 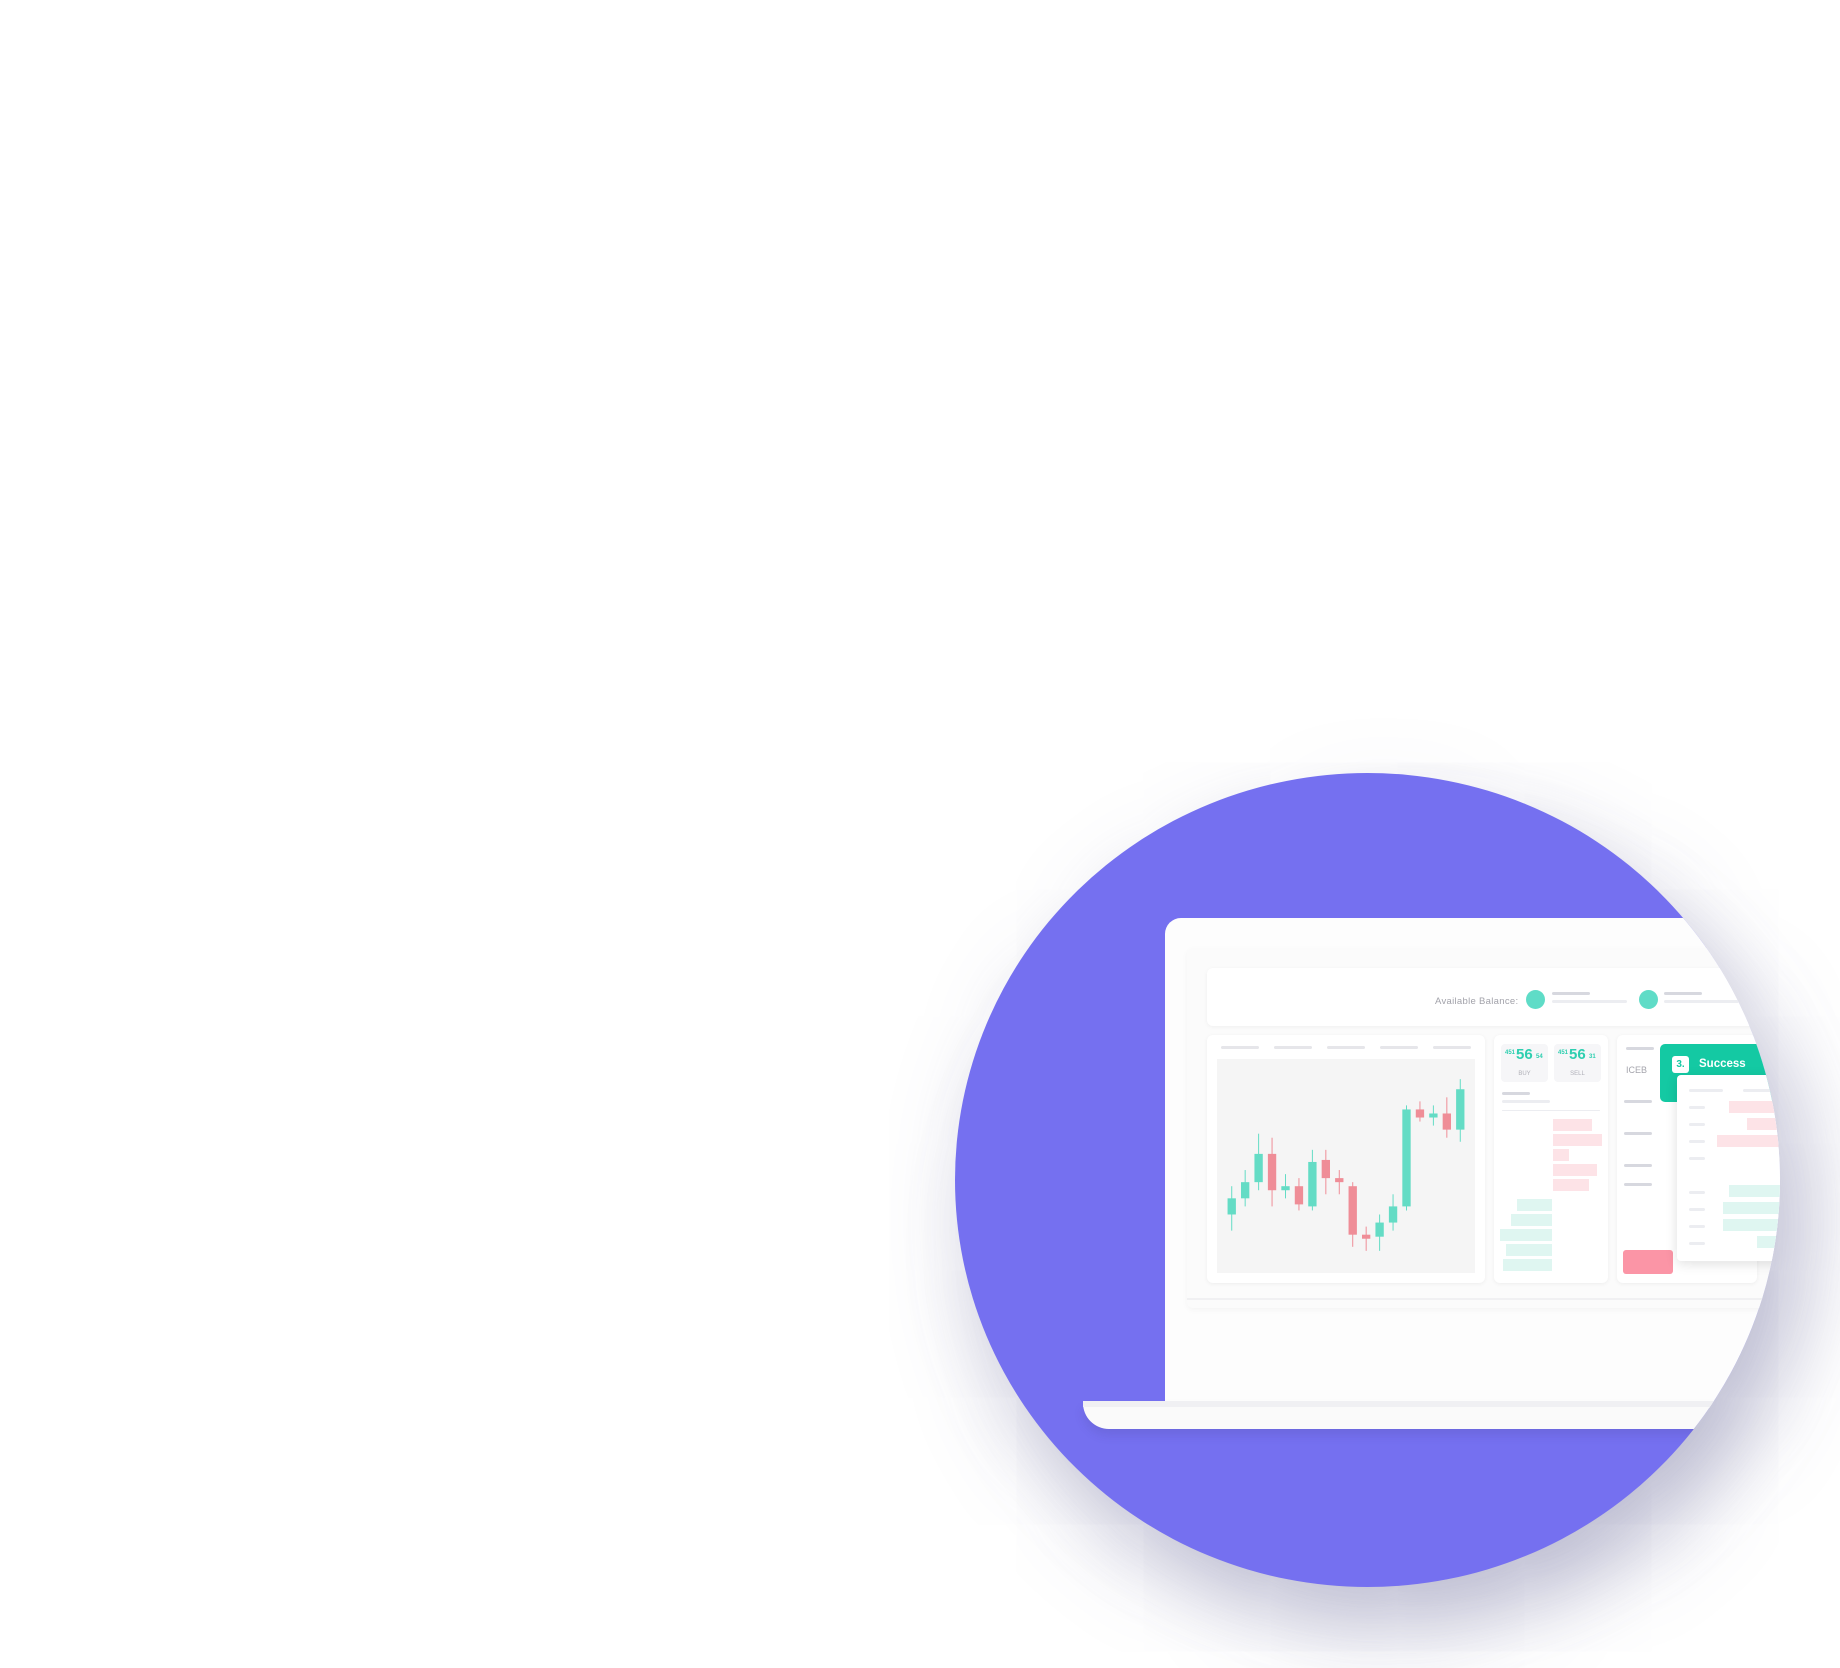 I want to click on sell-button, so click(x=1648, y=1262).